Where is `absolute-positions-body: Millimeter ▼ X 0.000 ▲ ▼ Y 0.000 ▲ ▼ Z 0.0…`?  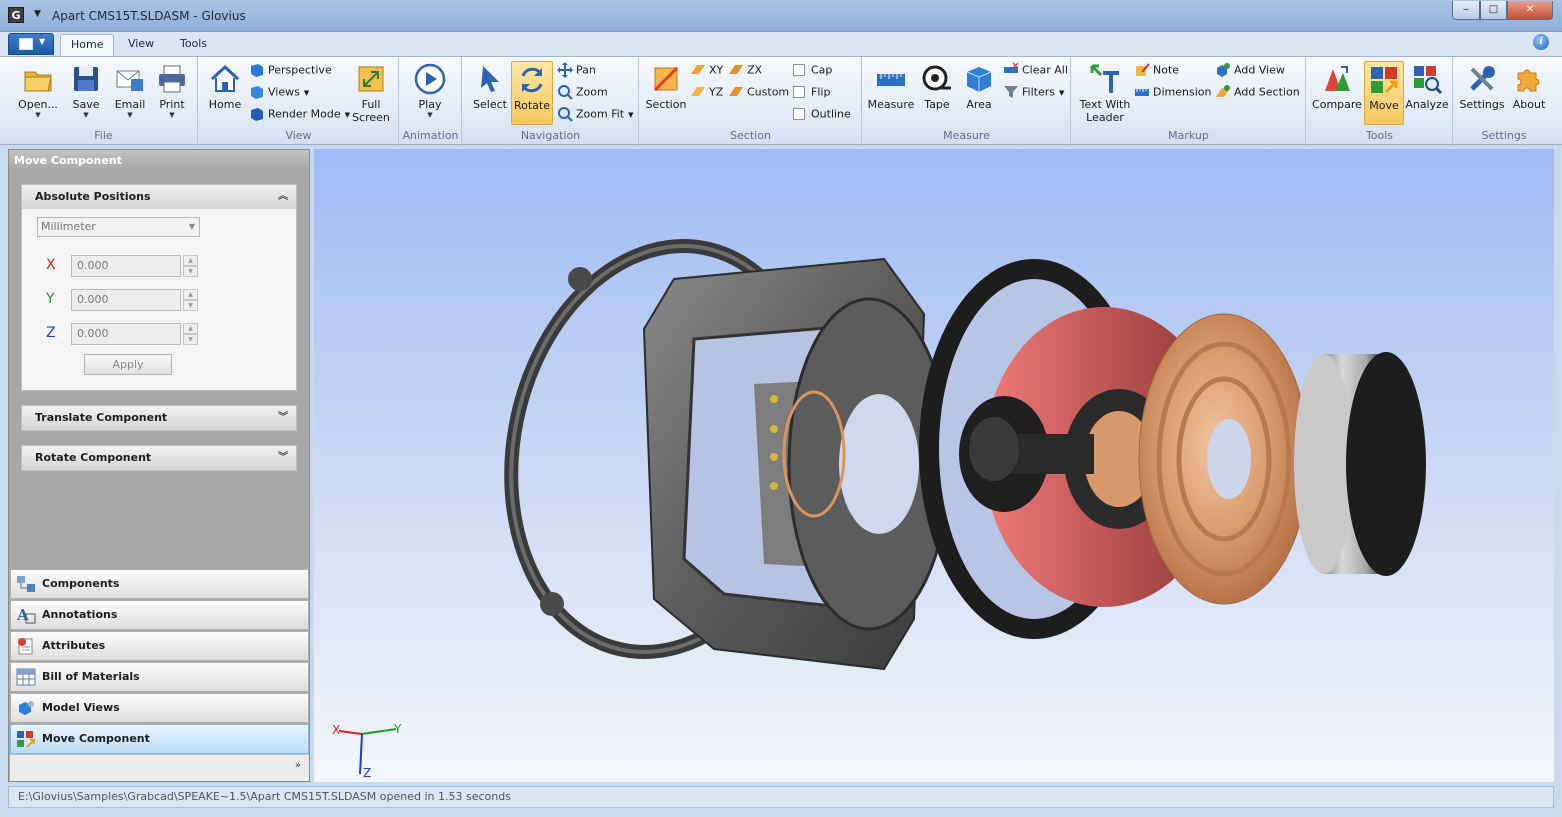 absolute-positions-body: Millimeter ▼ X 0.000 ▲ ▼ Y 0.000 ▲ ▼ Z 0.0… is located at coordinates (159, 300).